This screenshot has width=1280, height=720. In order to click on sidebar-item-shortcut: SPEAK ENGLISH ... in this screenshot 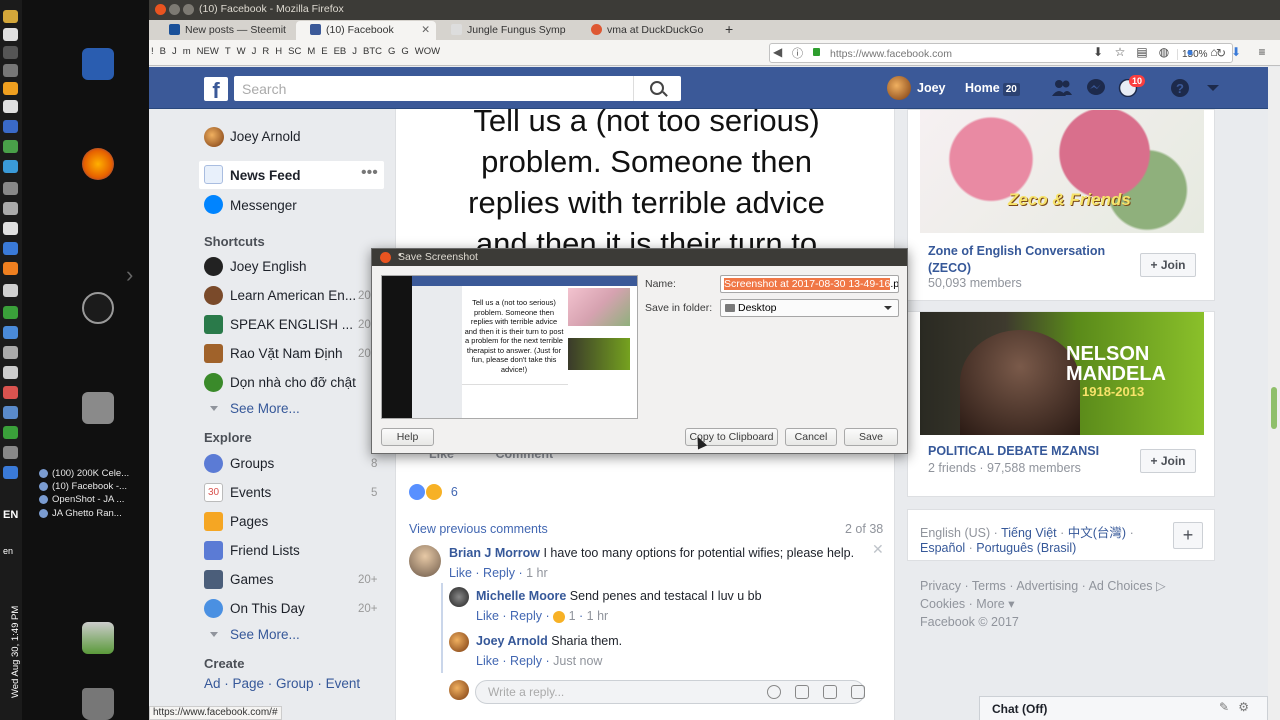, I will do `click(294, 324)`.